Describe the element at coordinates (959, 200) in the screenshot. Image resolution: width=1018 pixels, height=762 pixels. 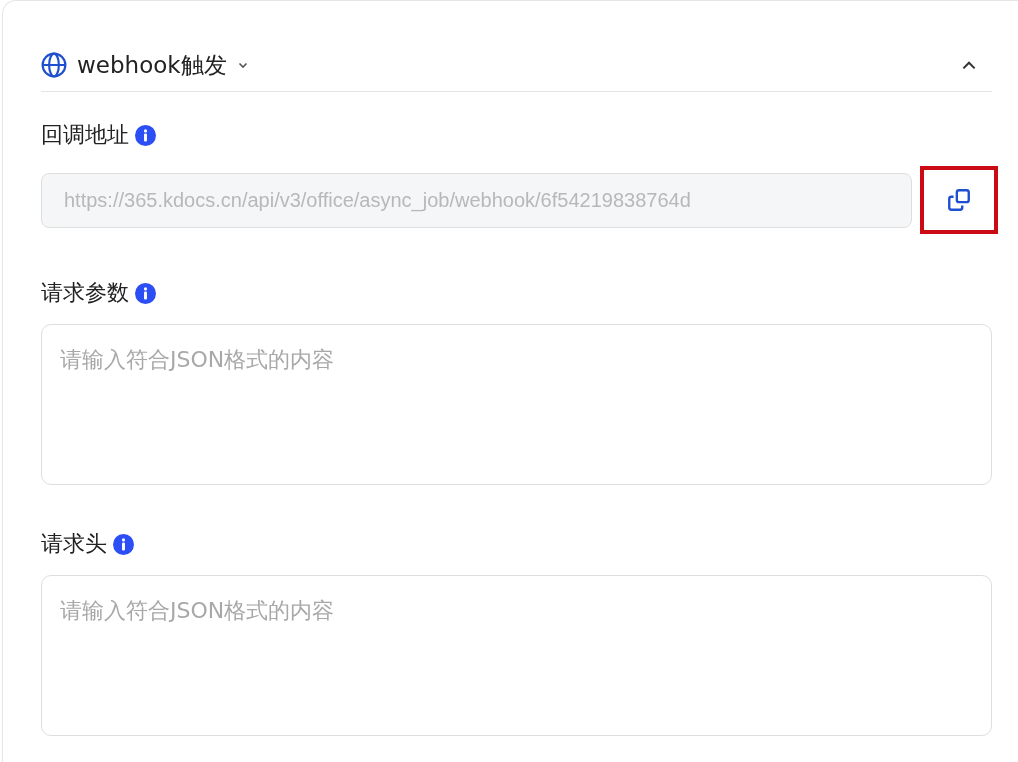
I see `copy-icon` at that location.